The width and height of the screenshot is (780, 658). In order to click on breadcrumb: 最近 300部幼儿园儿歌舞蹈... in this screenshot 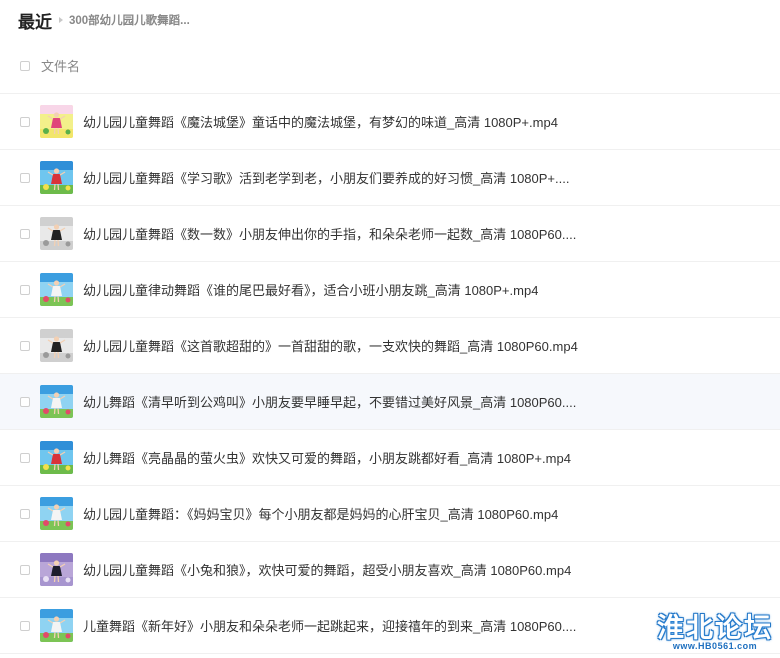, I will do `click(104, 20)`.